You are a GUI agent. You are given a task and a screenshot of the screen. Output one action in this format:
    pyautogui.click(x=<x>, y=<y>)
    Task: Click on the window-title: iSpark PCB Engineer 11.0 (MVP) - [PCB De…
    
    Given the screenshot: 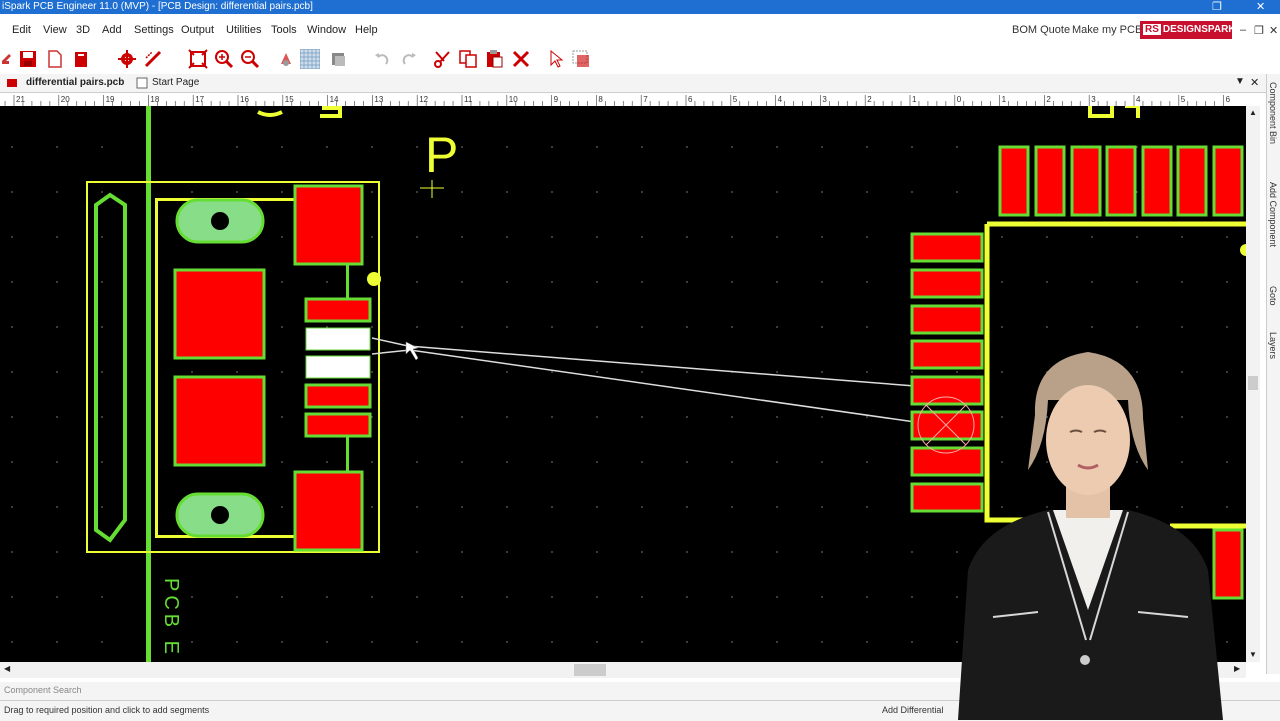 What is the action you would take?
    pyautogui.click(x=157, y=6)
    